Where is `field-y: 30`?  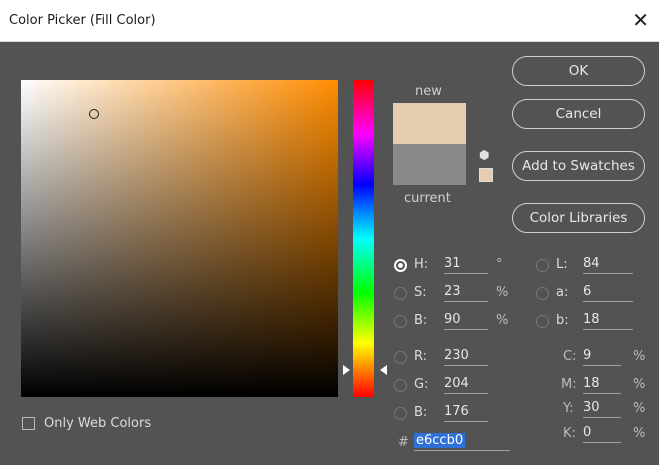
field-y: 30 is located at coordinates (602, 408).